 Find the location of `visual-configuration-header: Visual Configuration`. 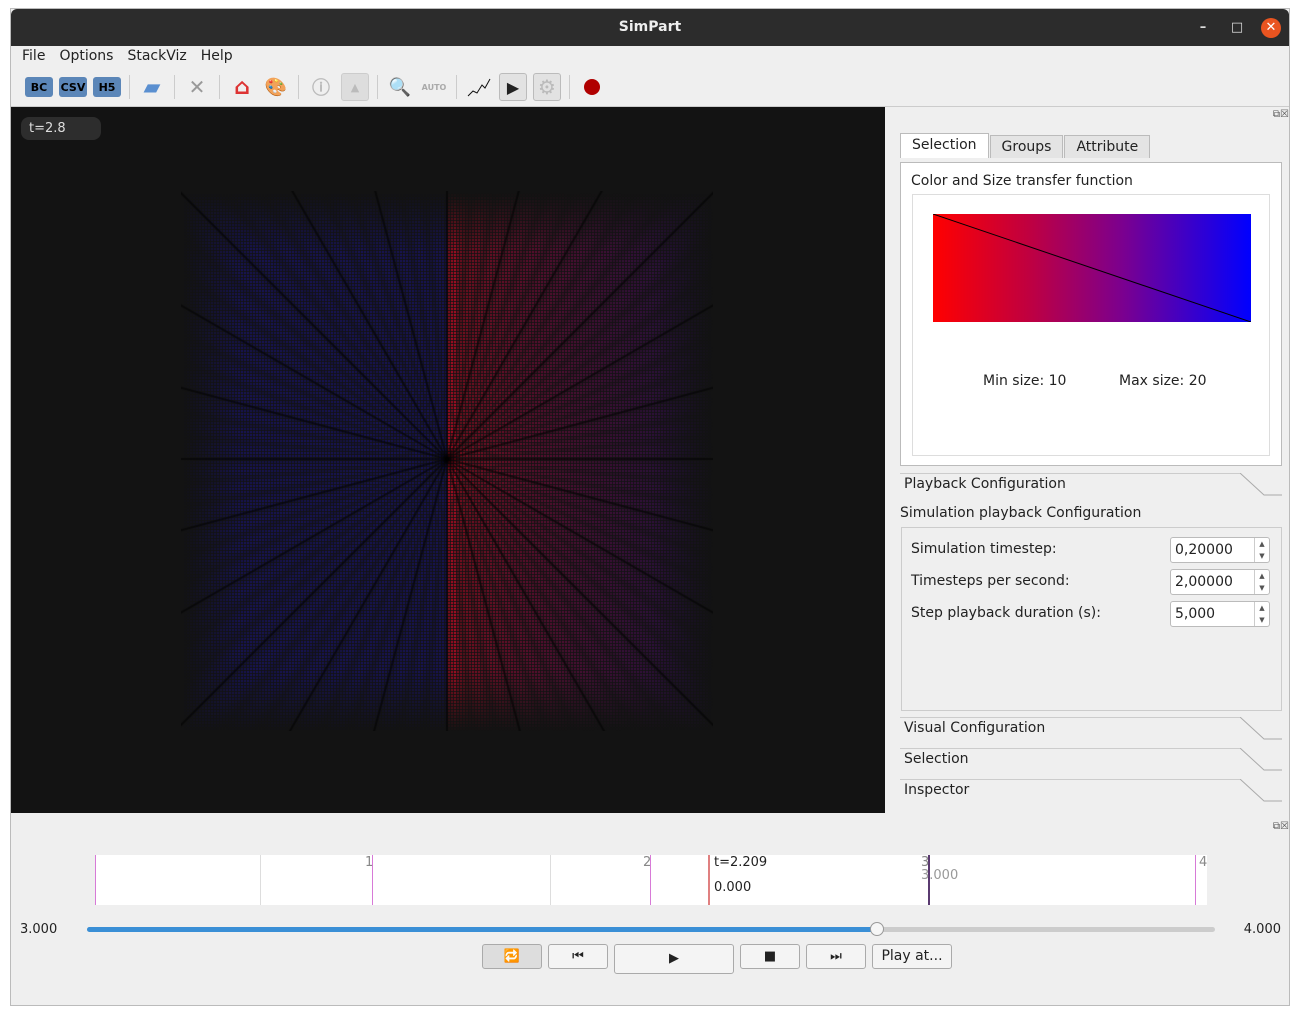

visual-configuration-header: Visual Configuration is located at coordinates (1091, 729).